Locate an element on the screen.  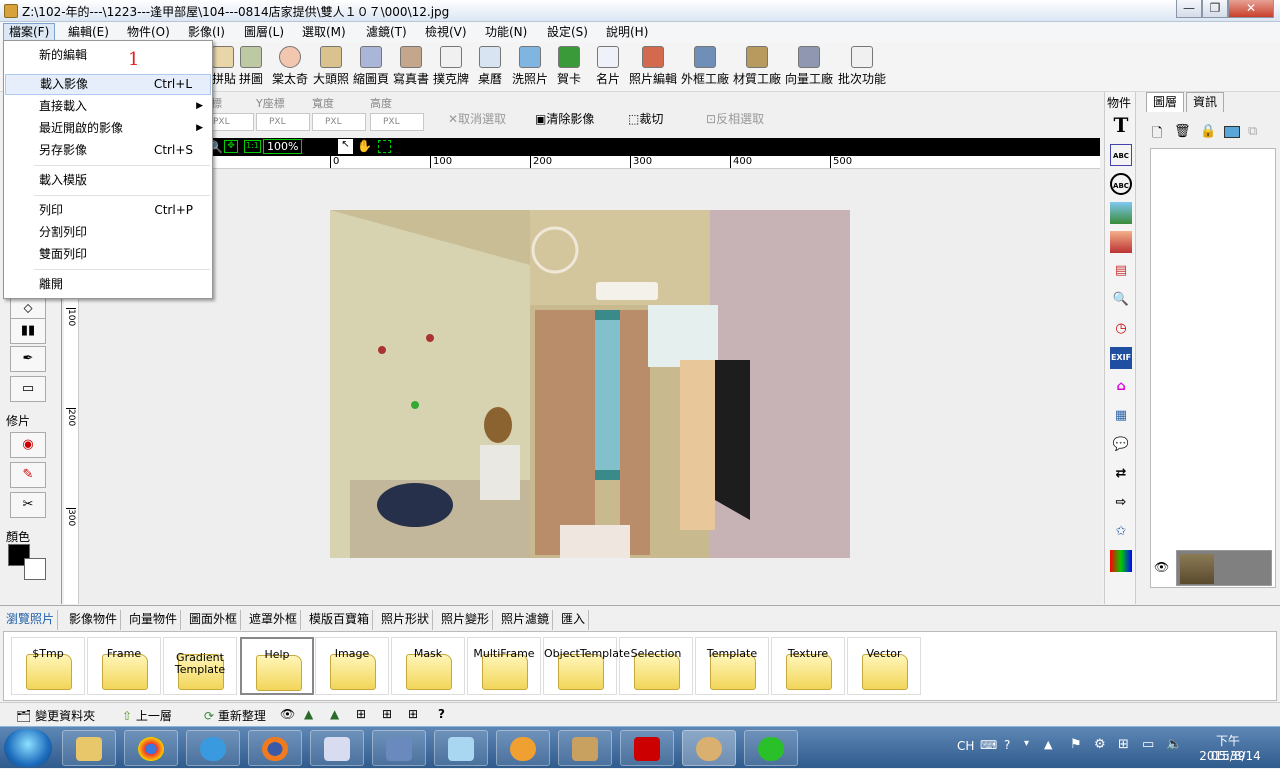
tab-mask-frames: 遮罩外框 is located at coordinates (274, 620).